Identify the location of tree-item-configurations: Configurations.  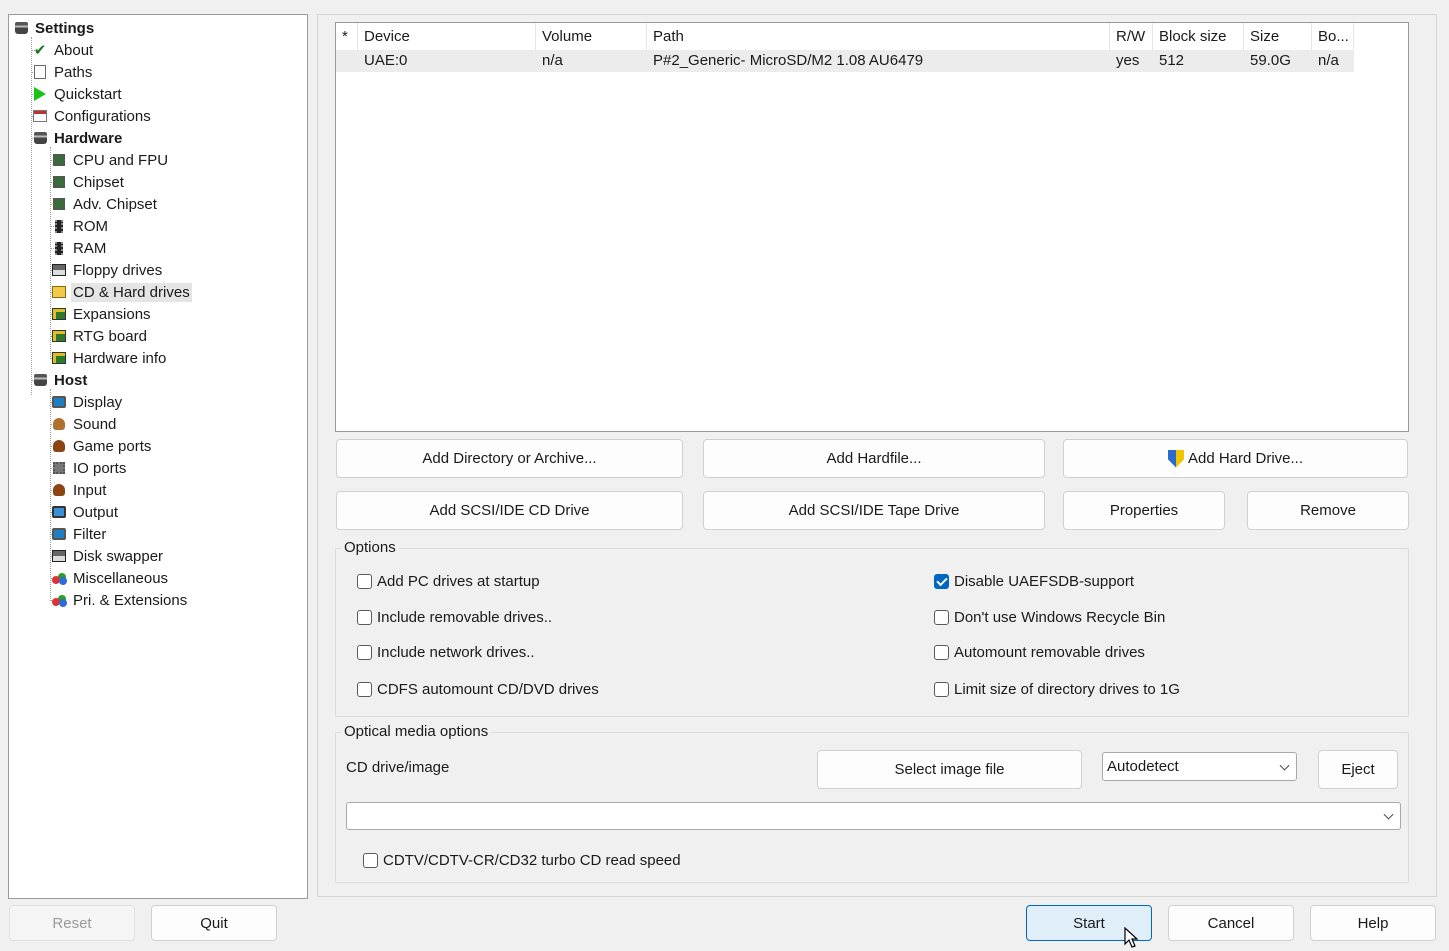
(92, 116).